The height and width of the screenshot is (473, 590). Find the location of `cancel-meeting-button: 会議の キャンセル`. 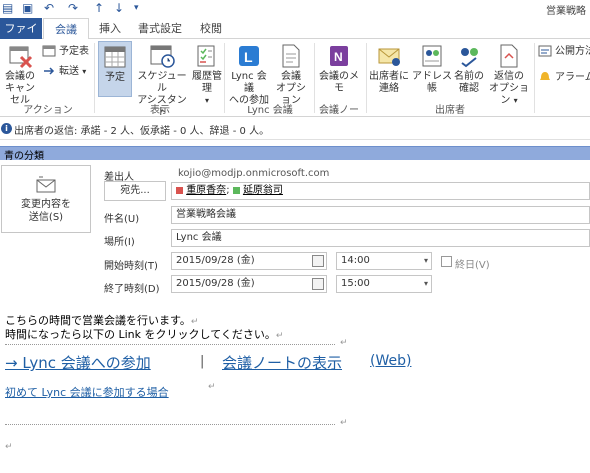

cancel-meeting-button: 会議の キャンセル is located at coordinates (20, 75).